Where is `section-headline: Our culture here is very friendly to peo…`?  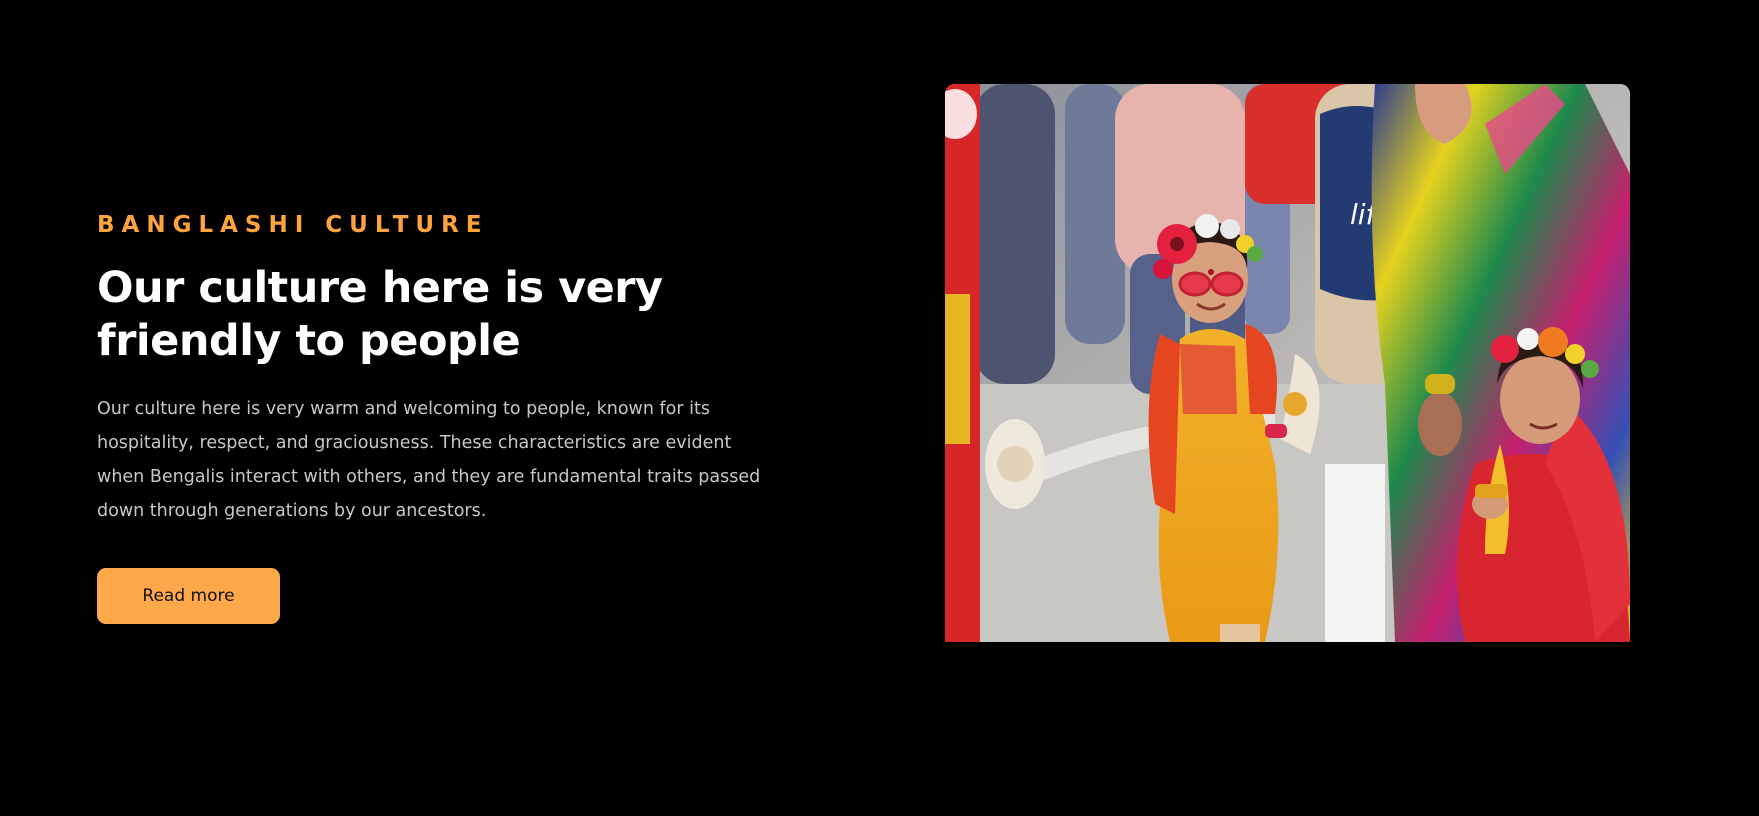 section-headline: Our culture here is very friendly to peo… is located at coordinates (380, 314).